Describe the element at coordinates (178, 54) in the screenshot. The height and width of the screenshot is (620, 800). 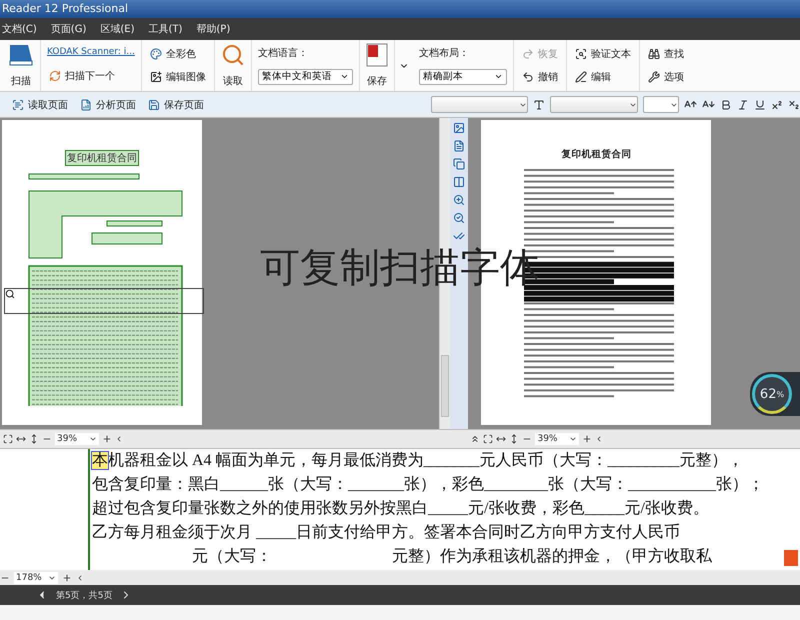
I see `color-mode-button: 全彩色` at that location.